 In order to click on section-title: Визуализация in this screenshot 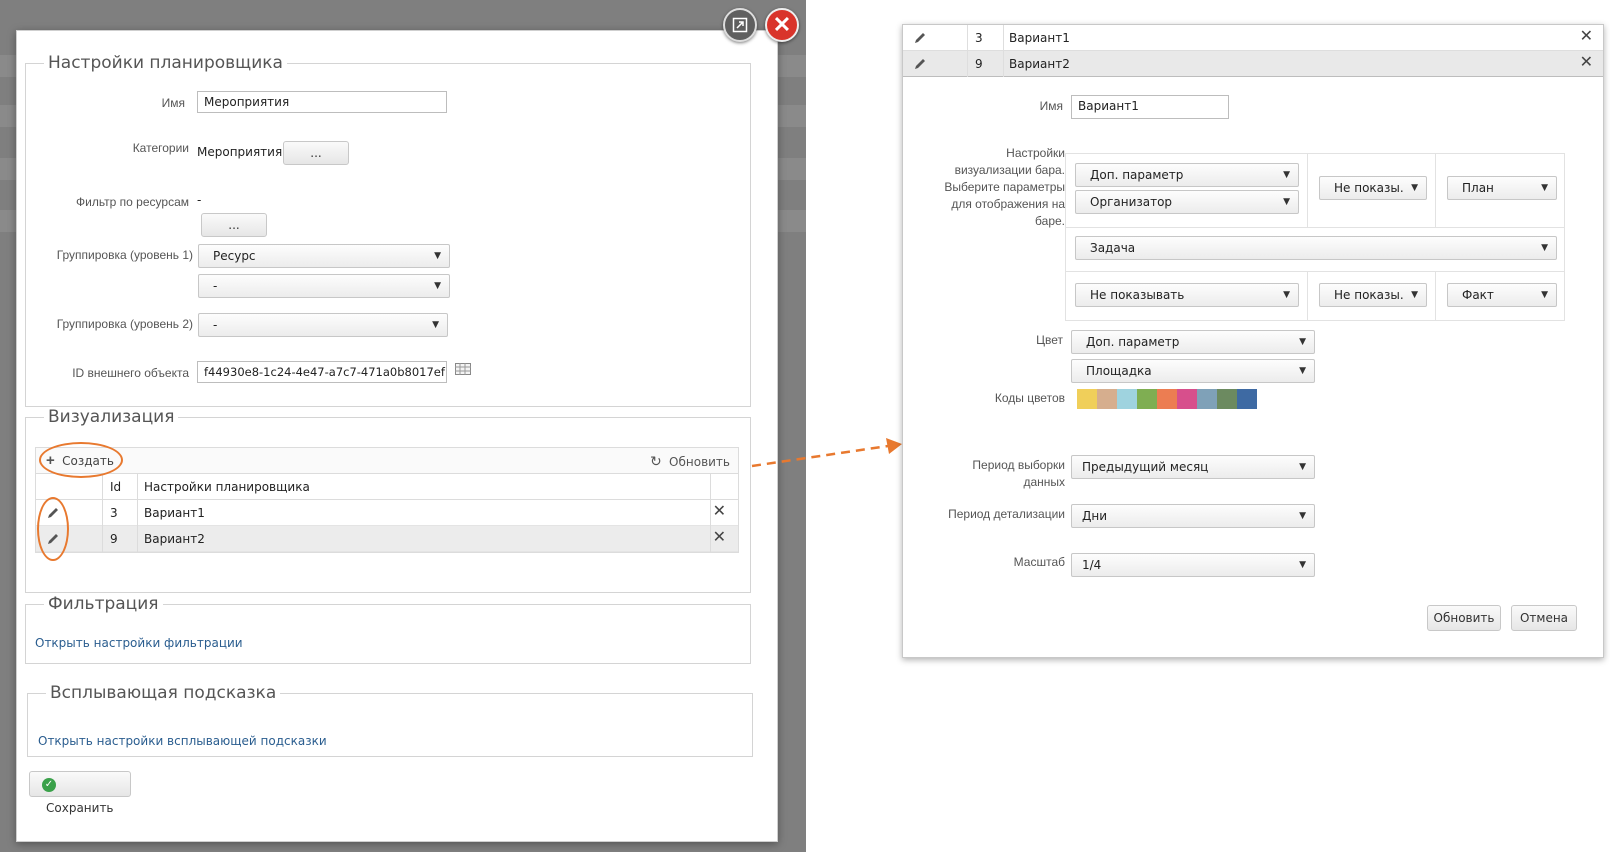, I will do `click(111, 417)`.